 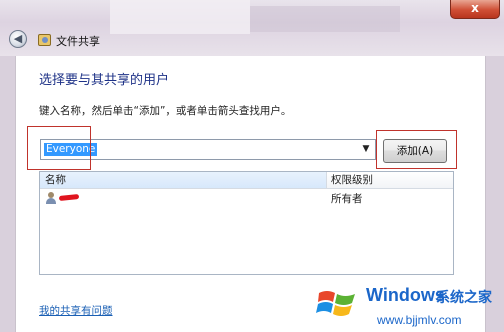 I want to click on close-button: x, so click(x=475, y=9).